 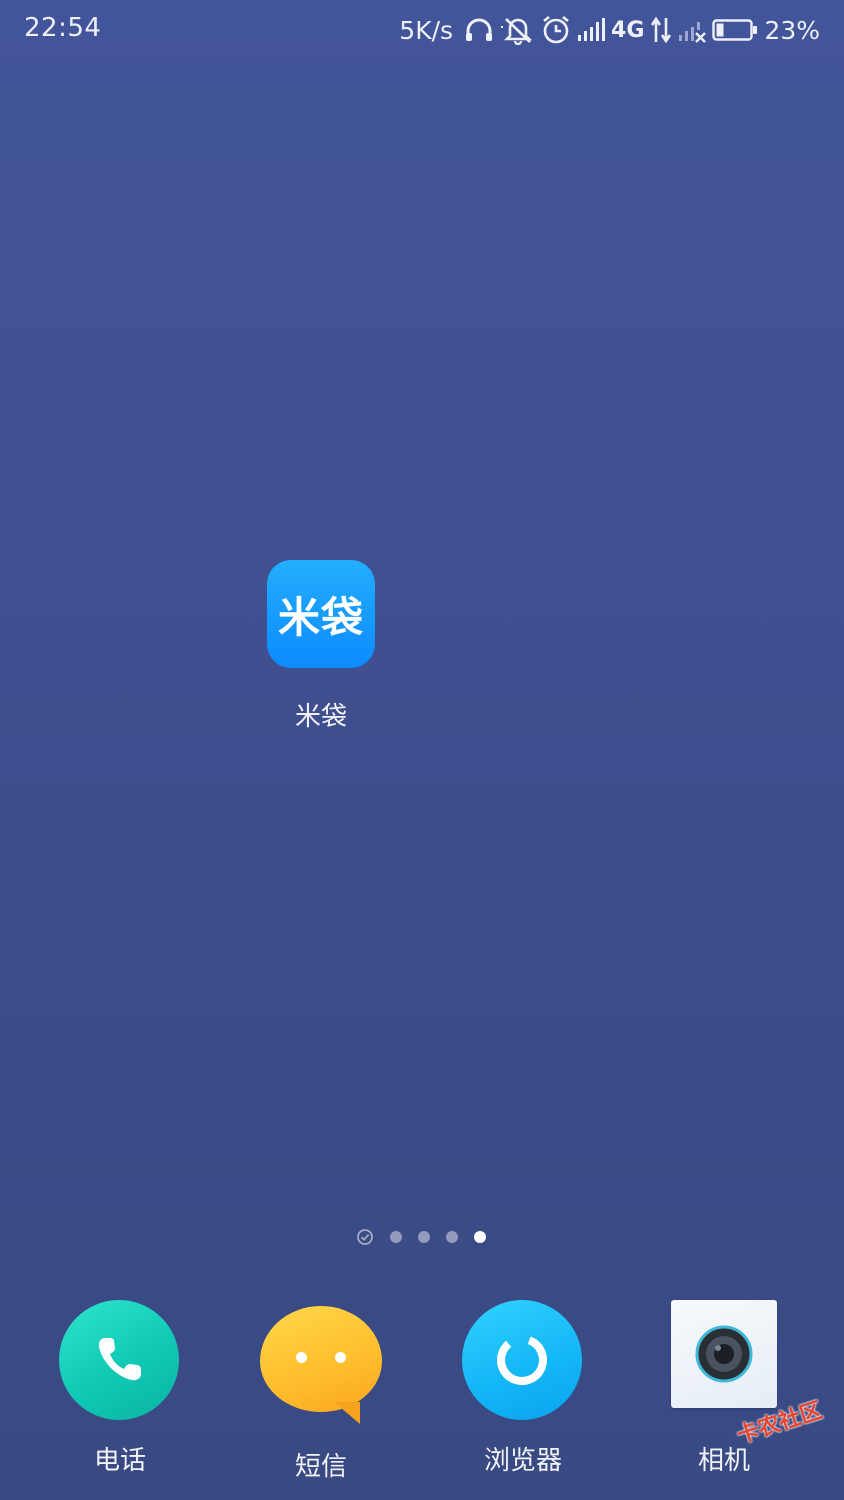 I want to click on network-type: 4G, so click(x=628, y=30).